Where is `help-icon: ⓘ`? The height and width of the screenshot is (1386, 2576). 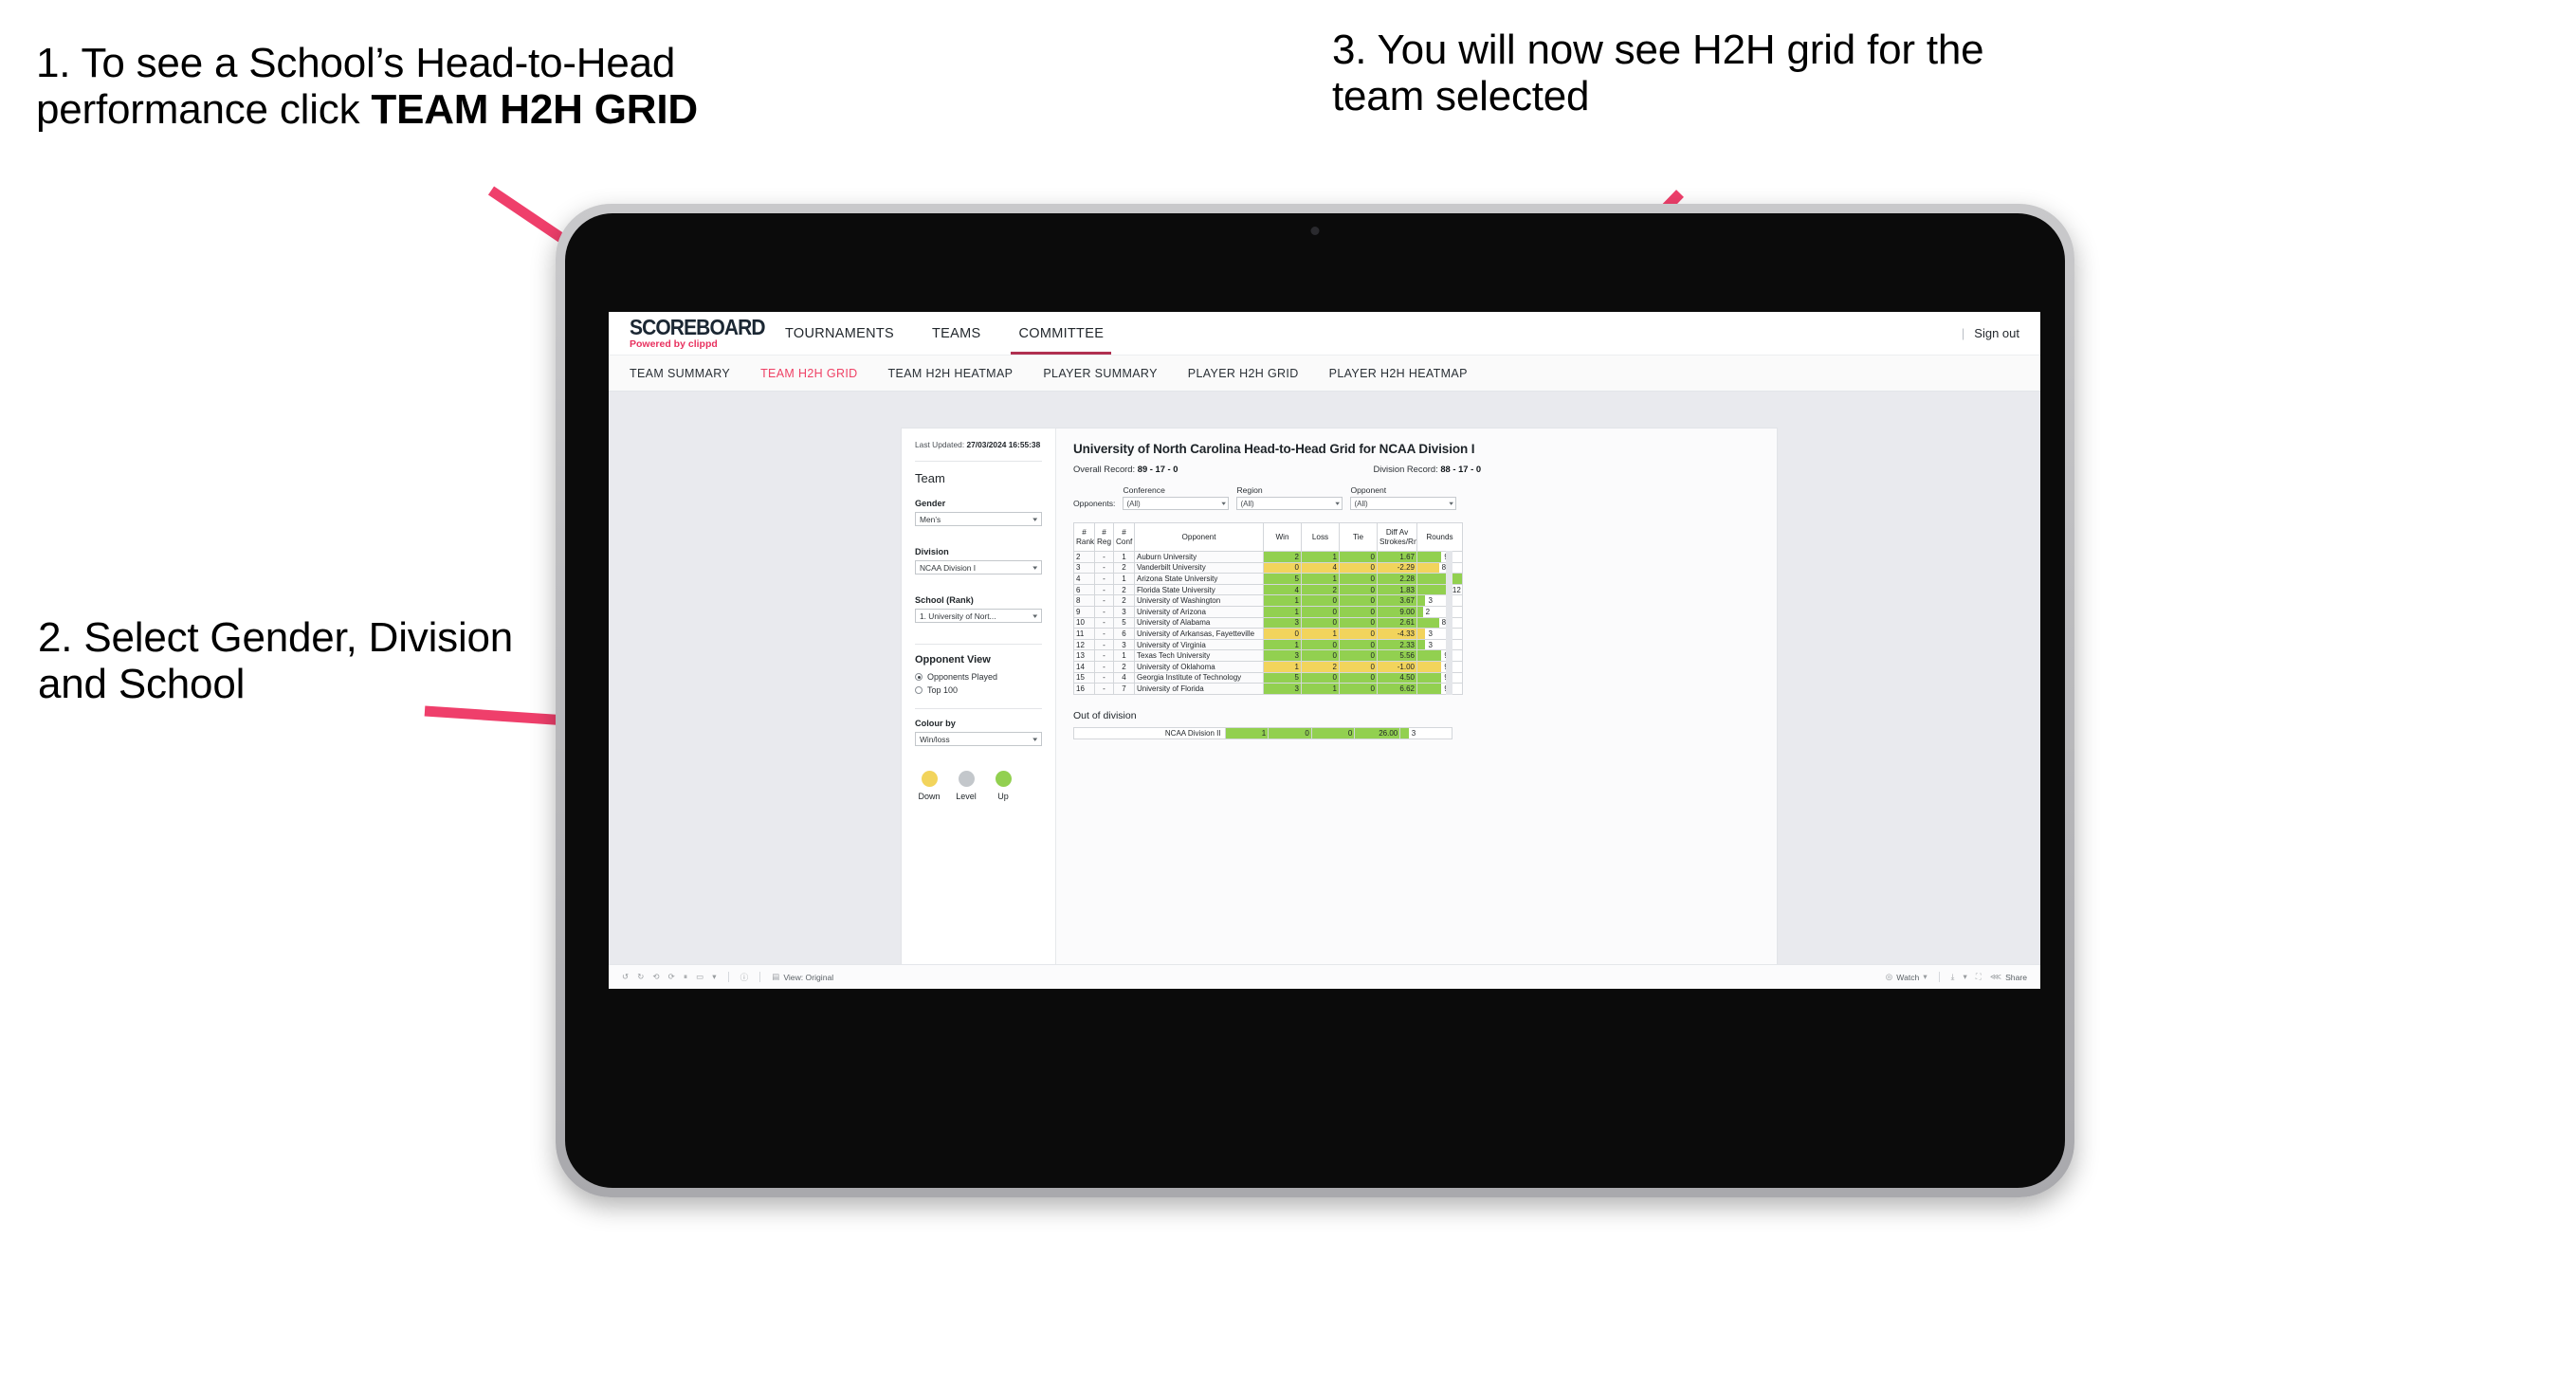
help-icon: ⓘ is located at coordinates (744, 977).